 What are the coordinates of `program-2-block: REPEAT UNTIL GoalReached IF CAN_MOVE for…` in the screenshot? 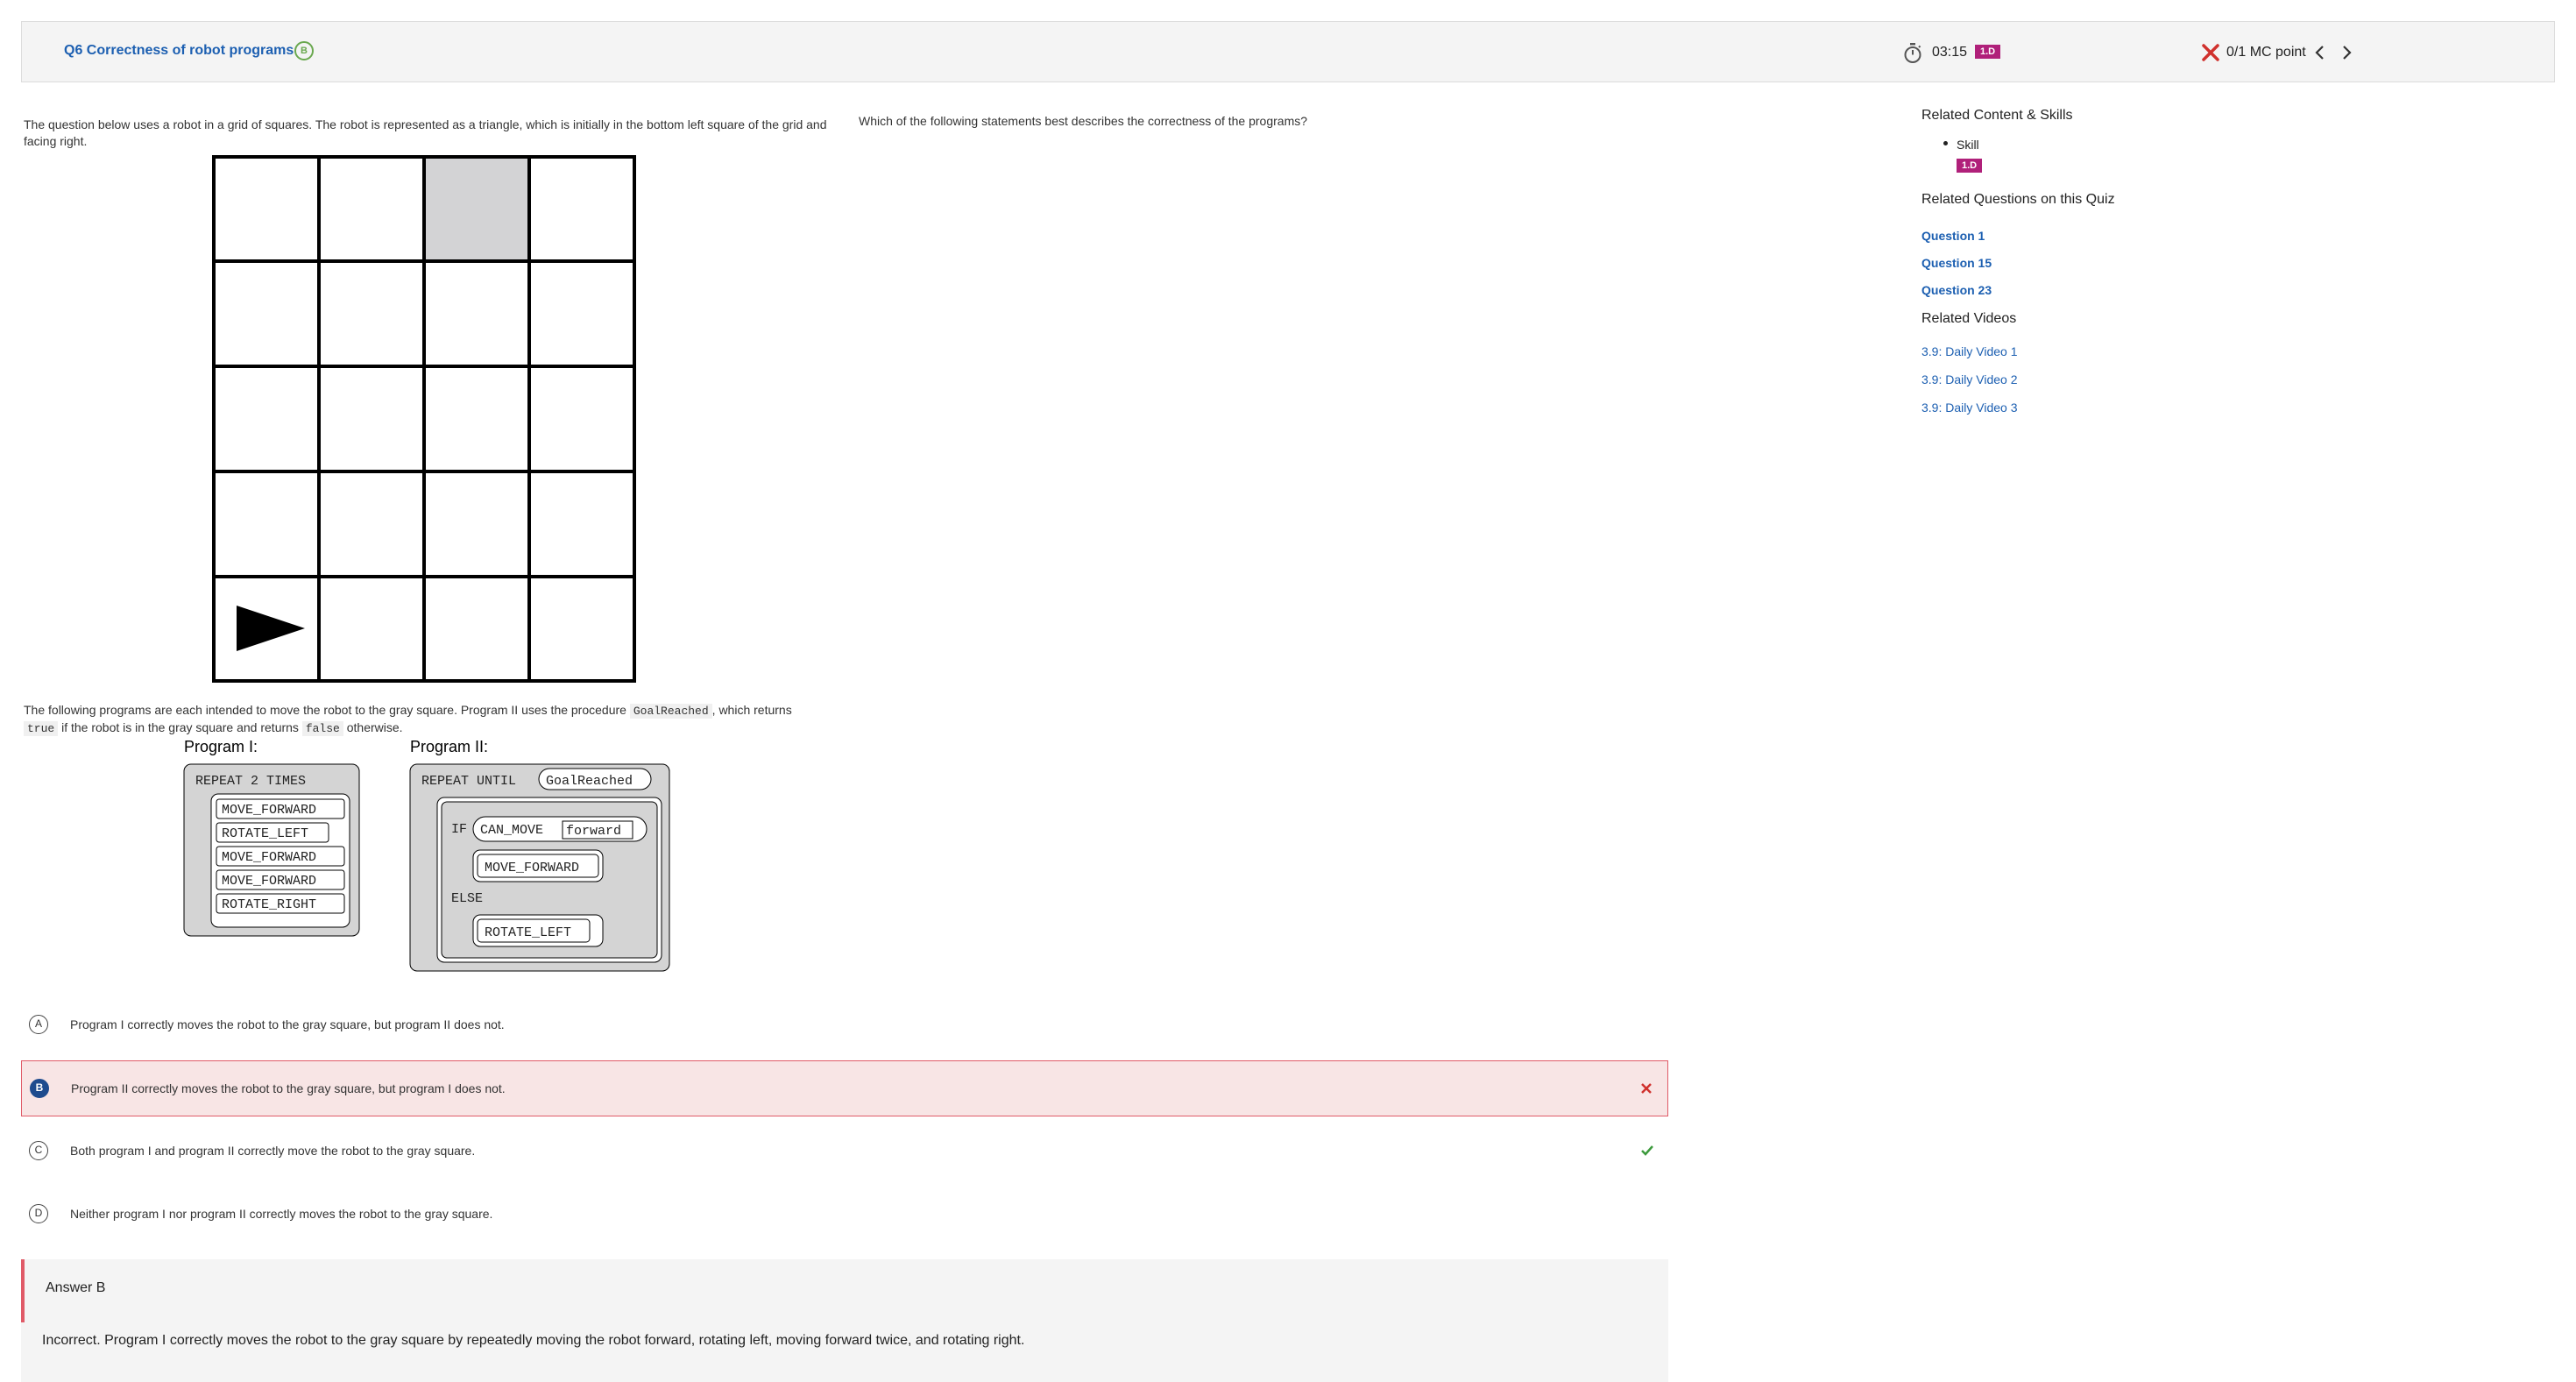 It's located at (539, 868).